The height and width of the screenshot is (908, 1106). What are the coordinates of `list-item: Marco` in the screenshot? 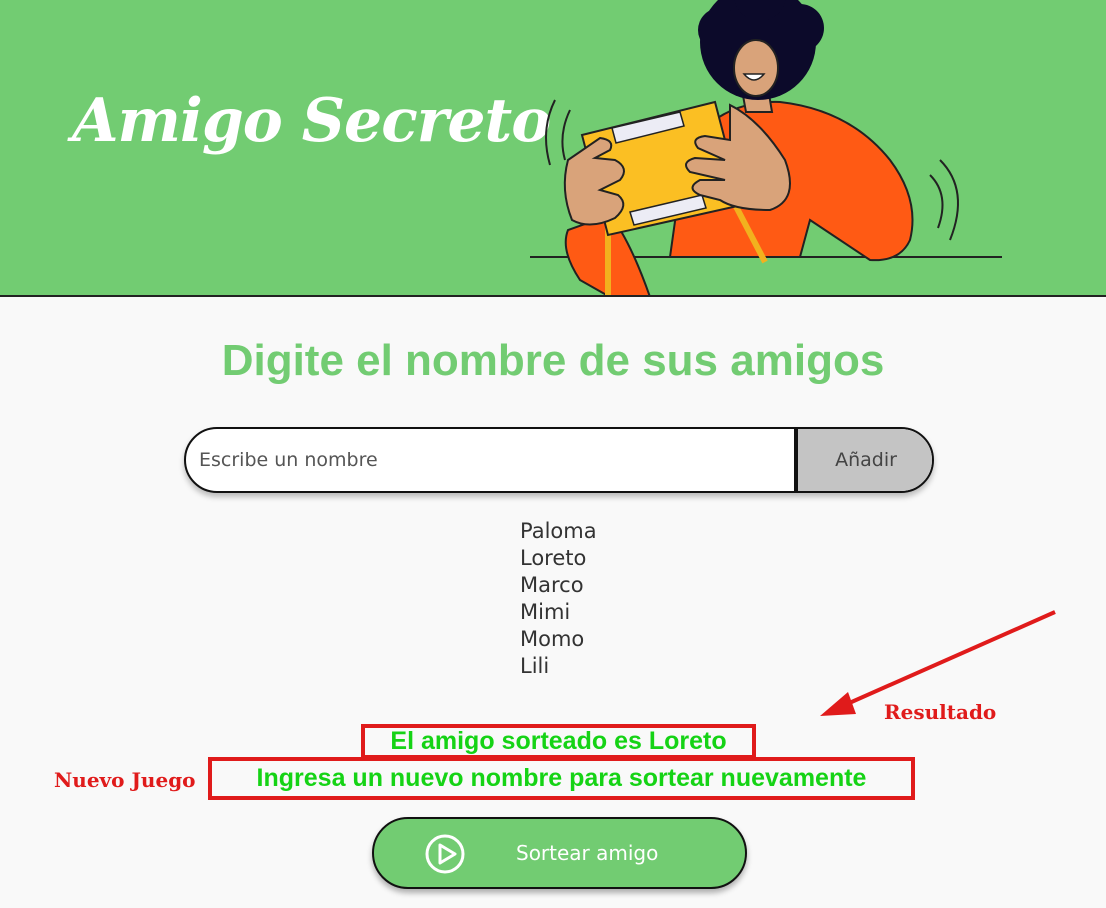 It's located at (552, 585).